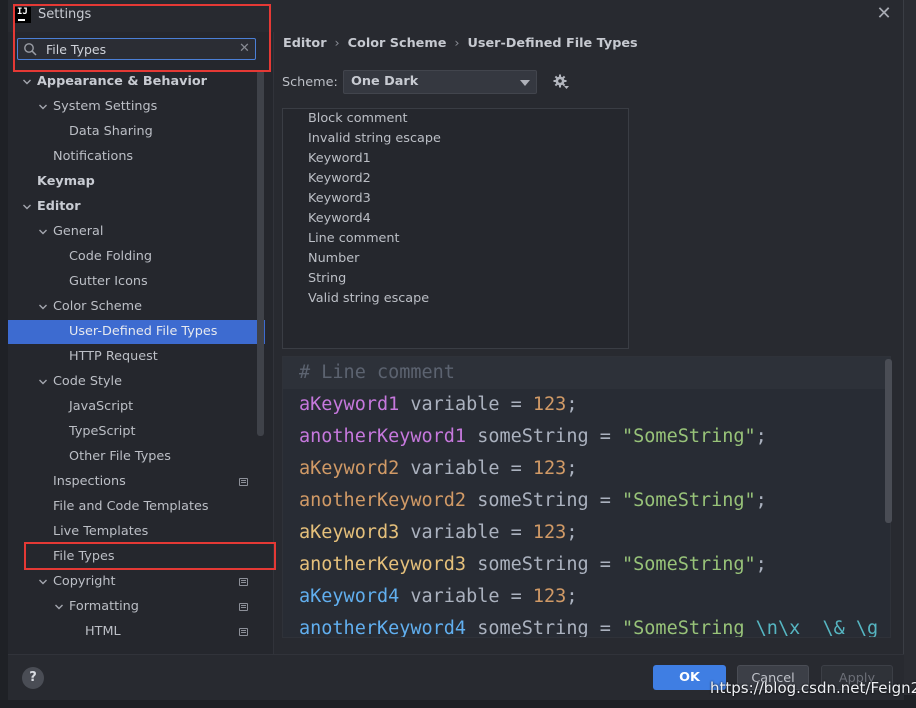 The width and height of the screenshot is (916, 708). I want to click on tree-item-label: Notifications, so click(93, 156).